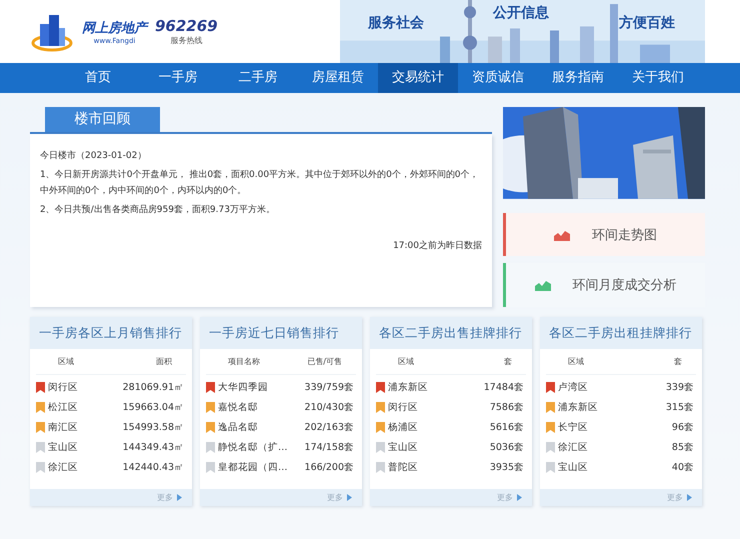 This screenshot has height=539, width=740. Describe the element at coordinates (153, 467) in the screenshot. I see `table-cell-text: 142440.43㎡` at that location.